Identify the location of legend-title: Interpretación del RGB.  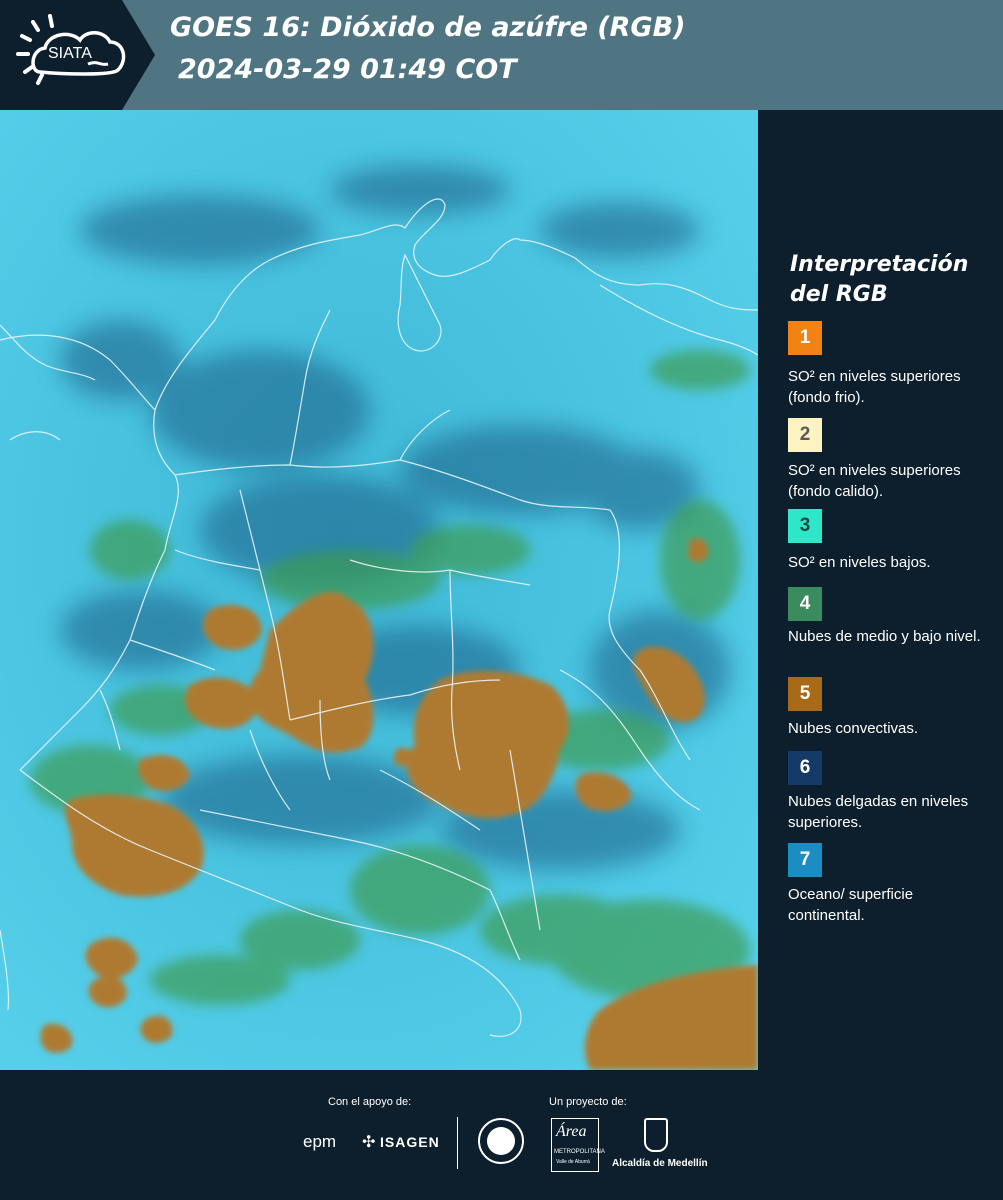
(890, 280).